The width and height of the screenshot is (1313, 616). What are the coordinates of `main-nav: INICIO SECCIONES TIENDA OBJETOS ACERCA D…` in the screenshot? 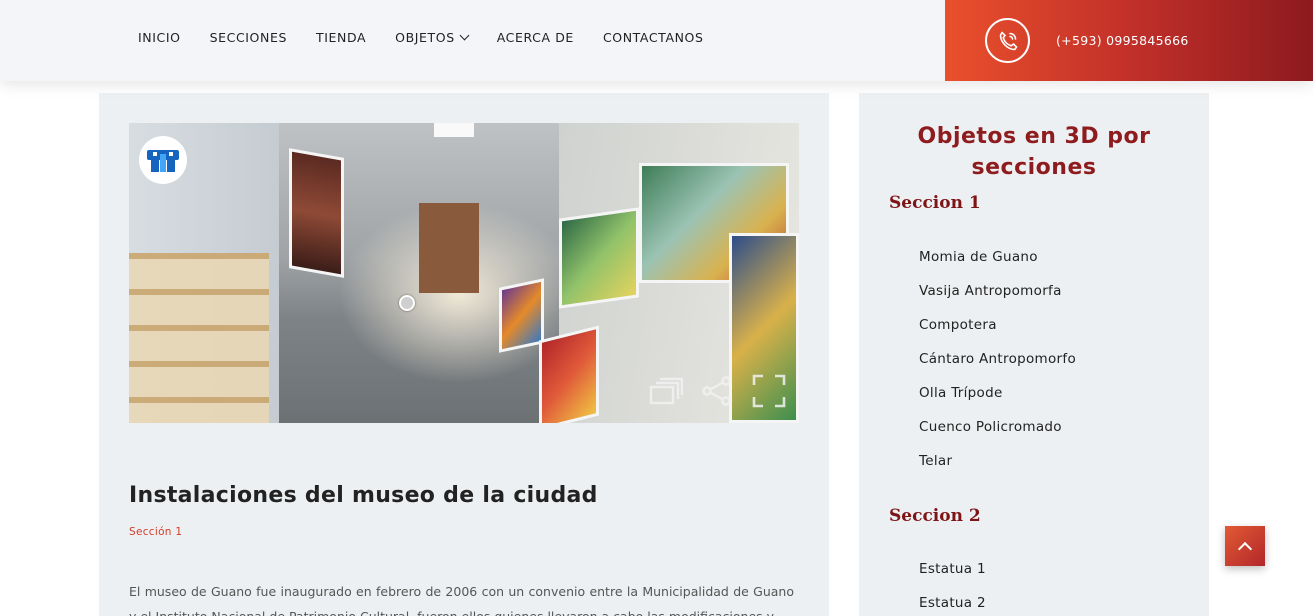 It's located at (435, 37).